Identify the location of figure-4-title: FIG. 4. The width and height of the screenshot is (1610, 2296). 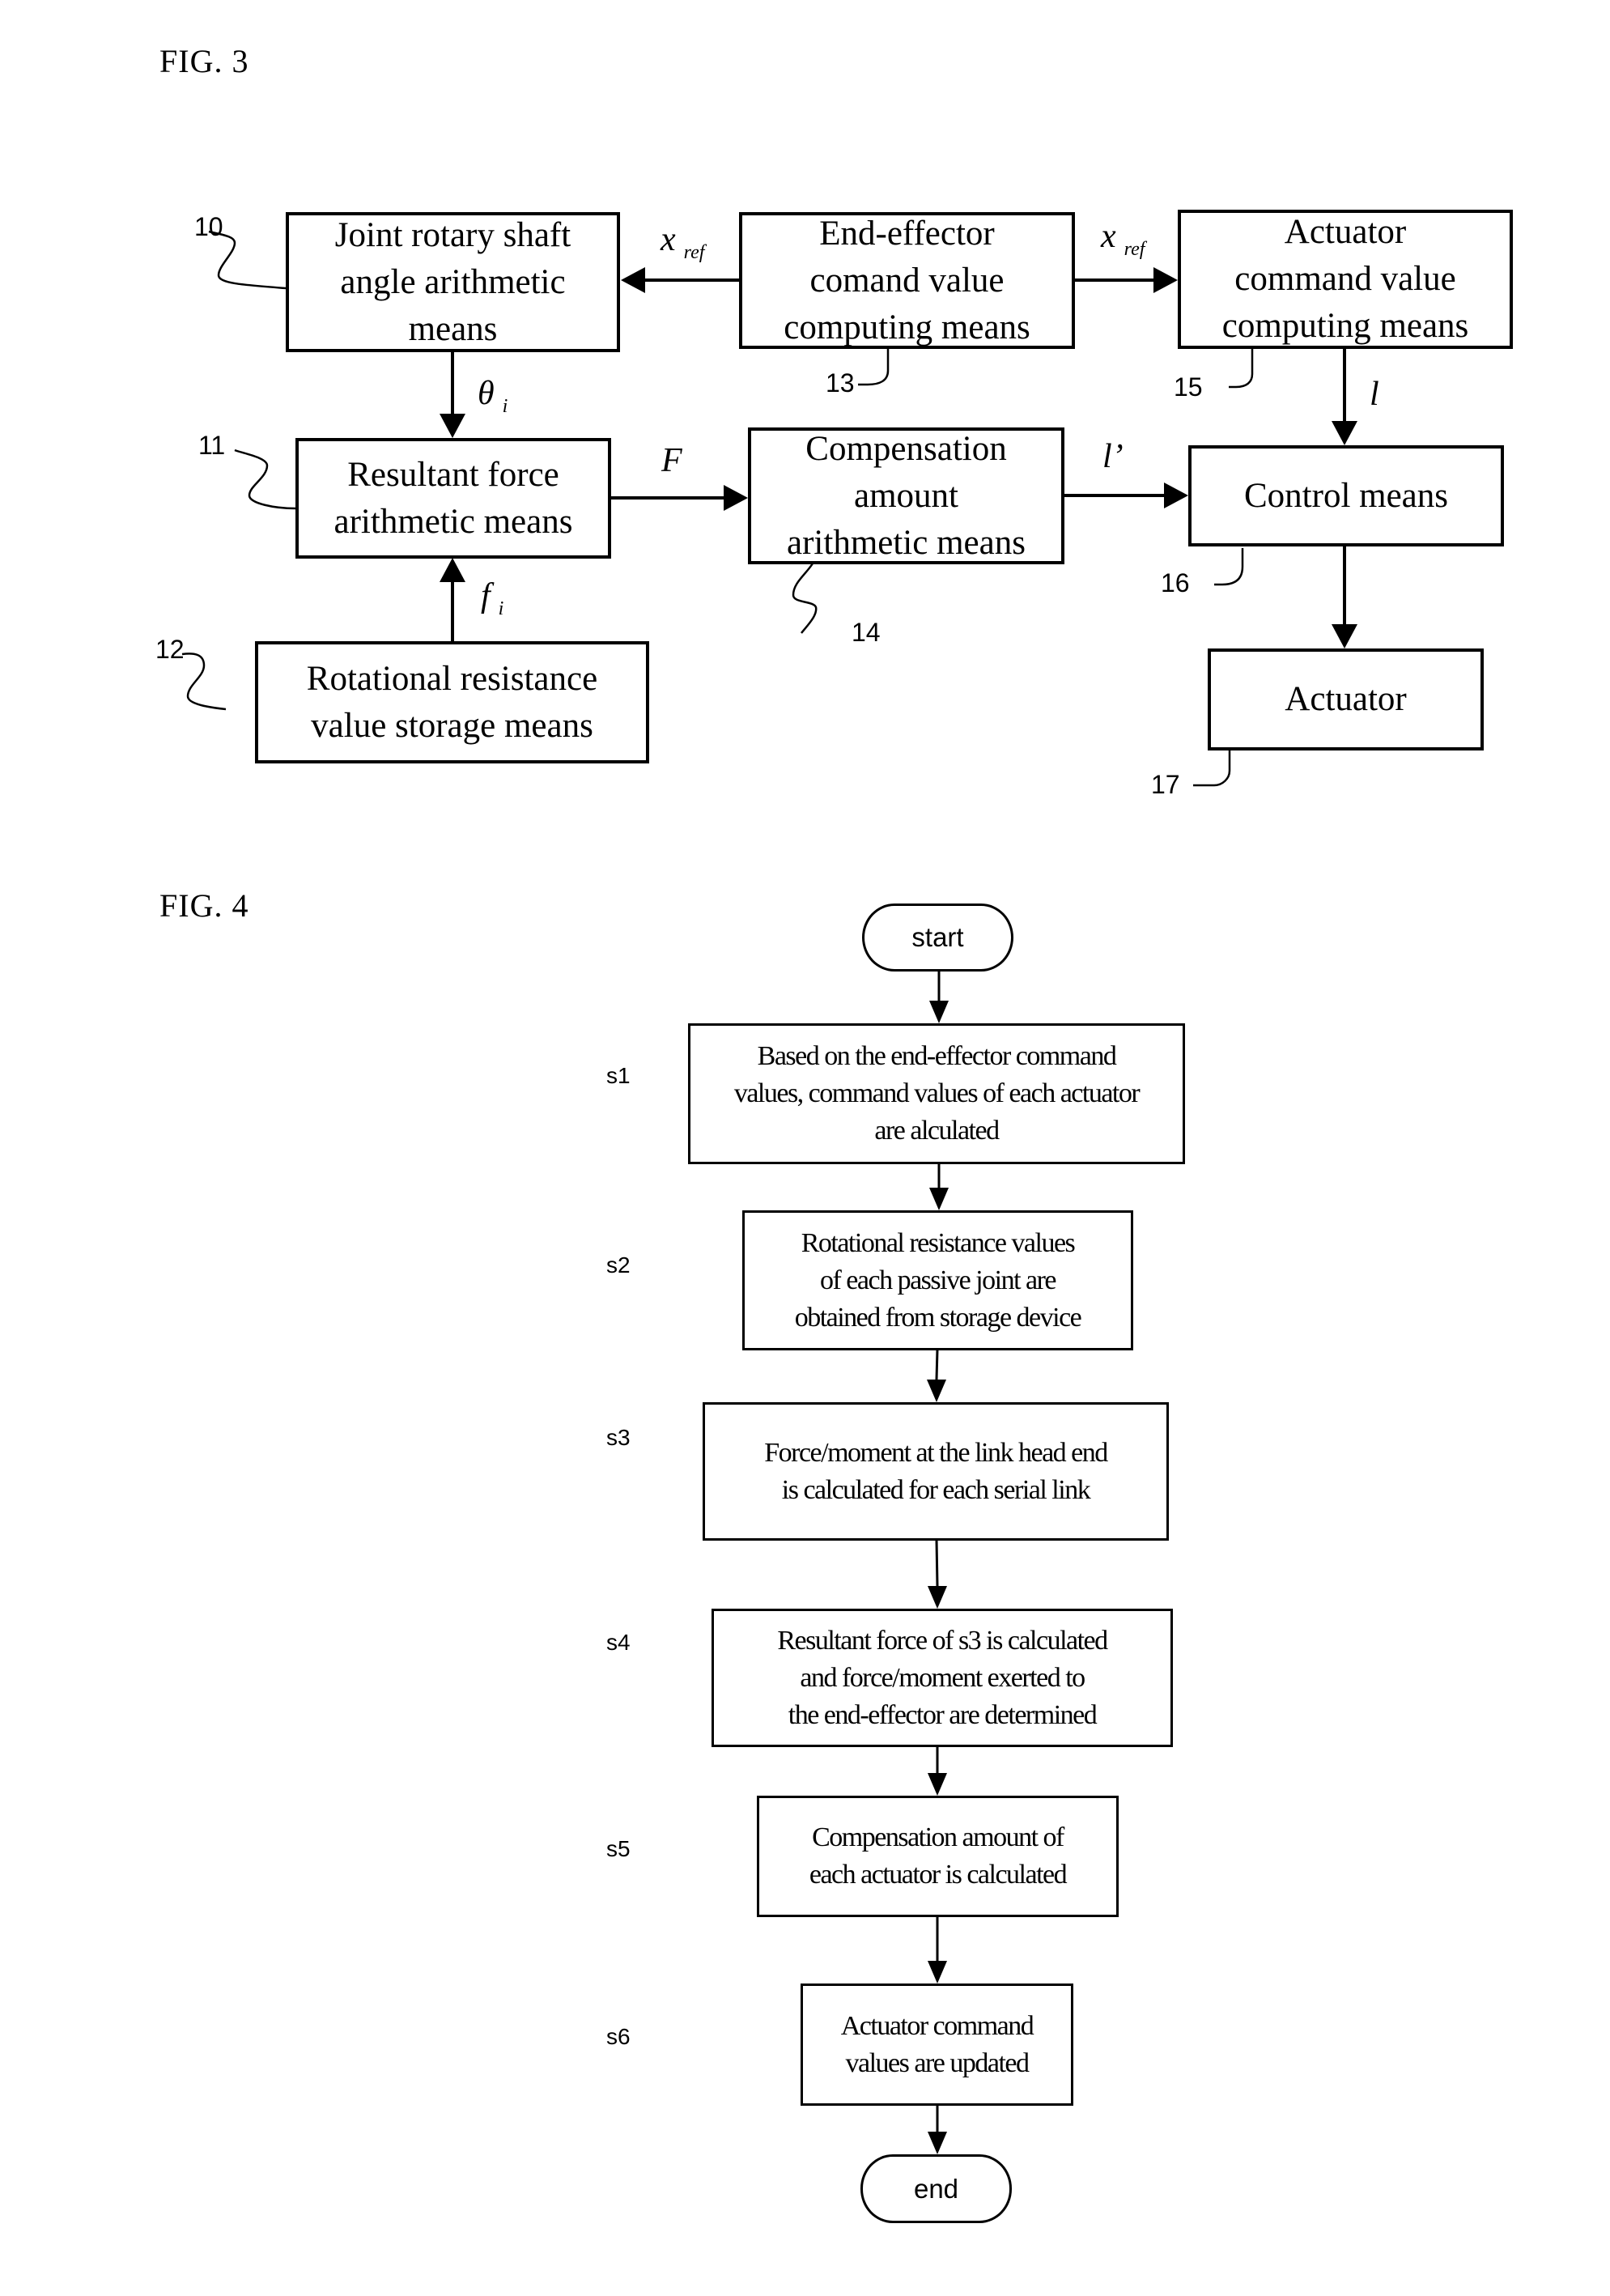
(204, 905).